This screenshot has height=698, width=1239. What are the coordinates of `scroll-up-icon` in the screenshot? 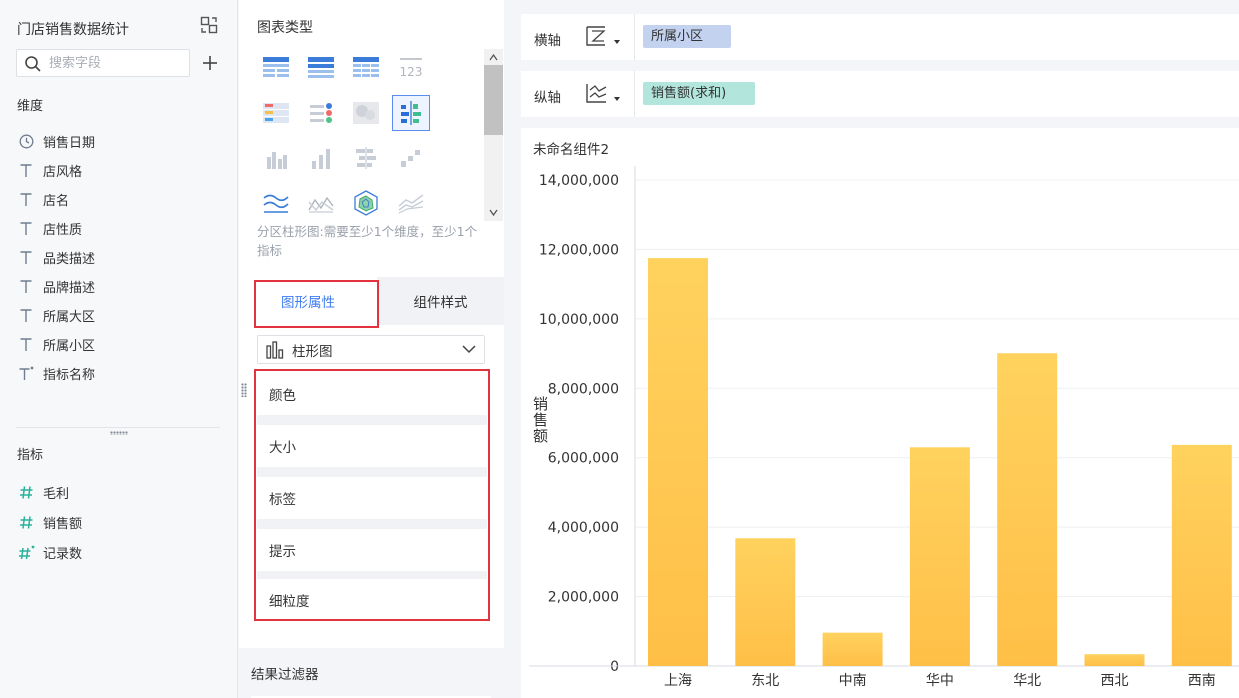 It's located at (493, 57).